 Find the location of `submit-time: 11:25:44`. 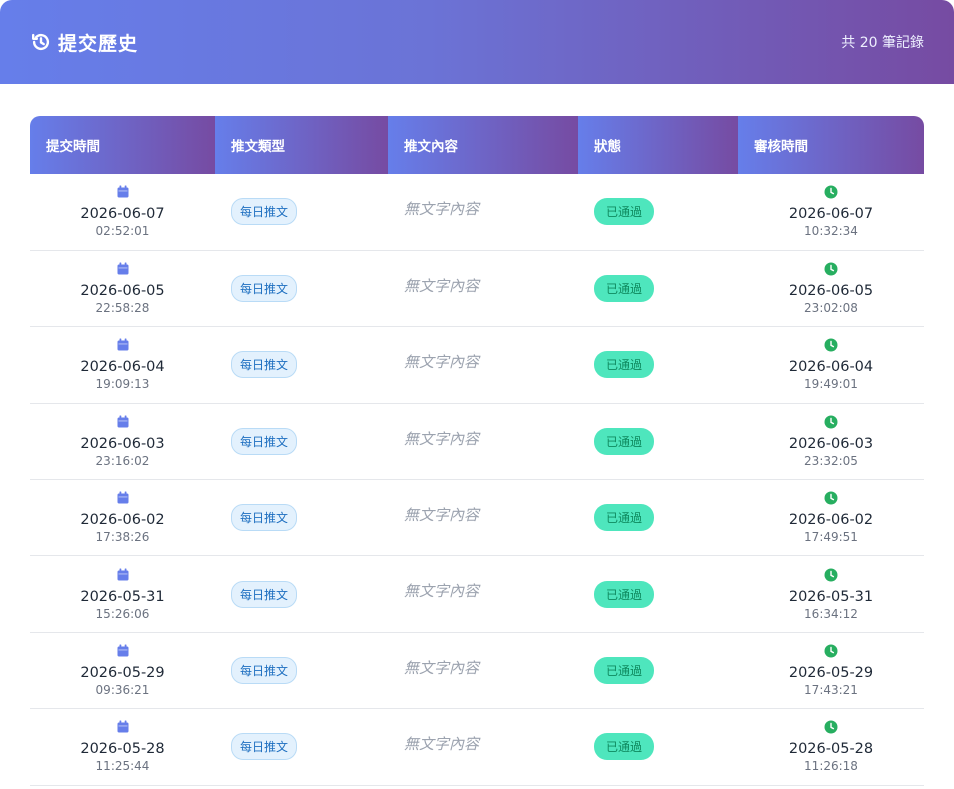

submit-time: 11:25:44 is located at coordinates (122, 766).